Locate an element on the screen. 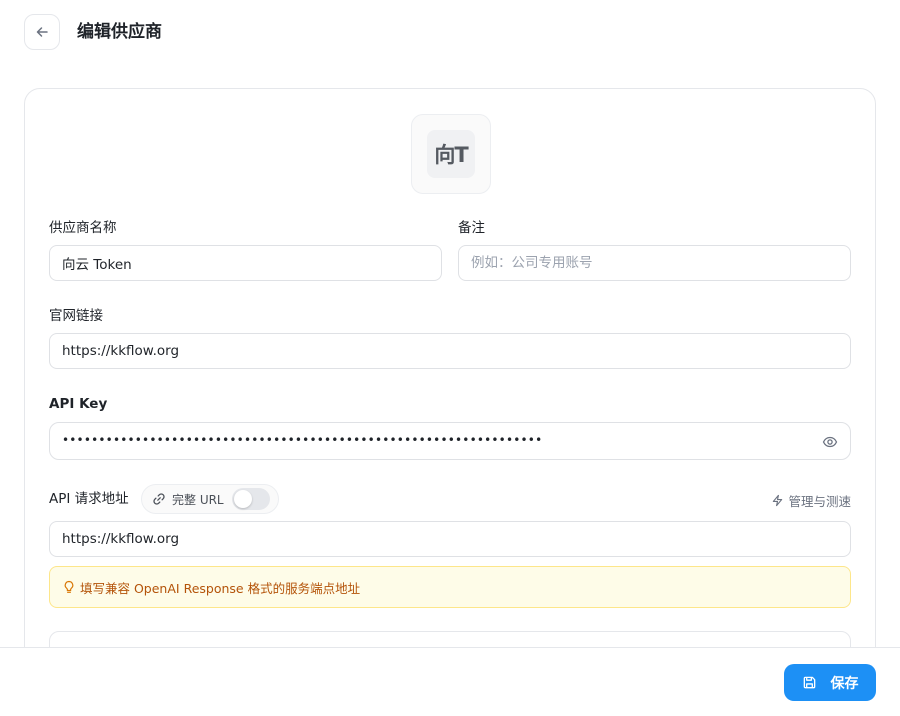 This screenshot has width=900, height=716. lightning-icon is located at coordinates (778, 500).